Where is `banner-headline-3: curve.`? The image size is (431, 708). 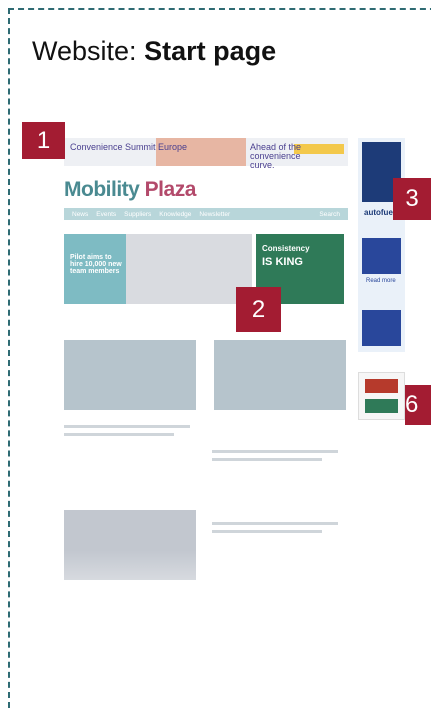 banner-headline-3: curve. is located at coordinates (262, 165).